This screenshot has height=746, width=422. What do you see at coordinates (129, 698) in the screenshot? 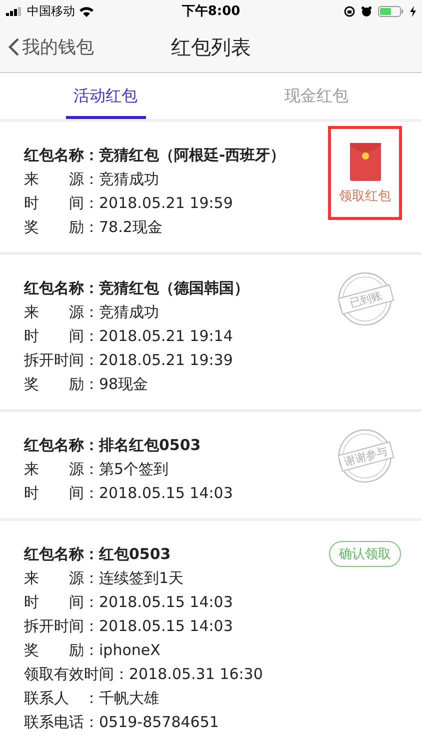
I see `field-value: 千帆大雄` at bounding box center [129, 698].